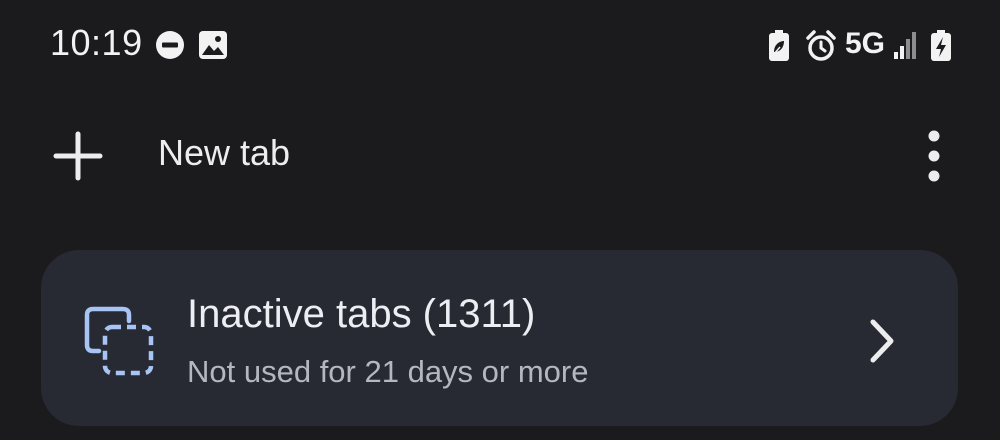 The width and height of the screenshot is (1000, 440). I want to click on inactive-tabs-title: Inactive tabs (1311), so click(361, 314).